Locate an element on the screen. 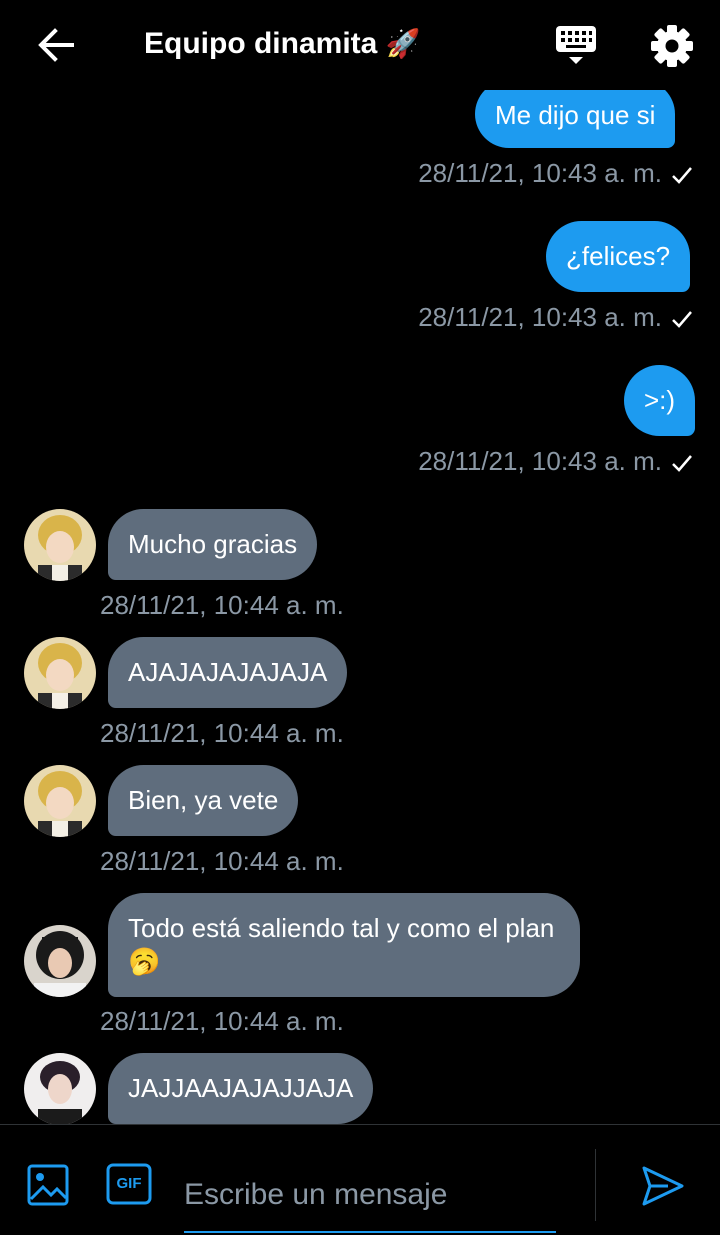 This screenshot has width=720, height=1235. back-button is located at coordinates (56, 45).